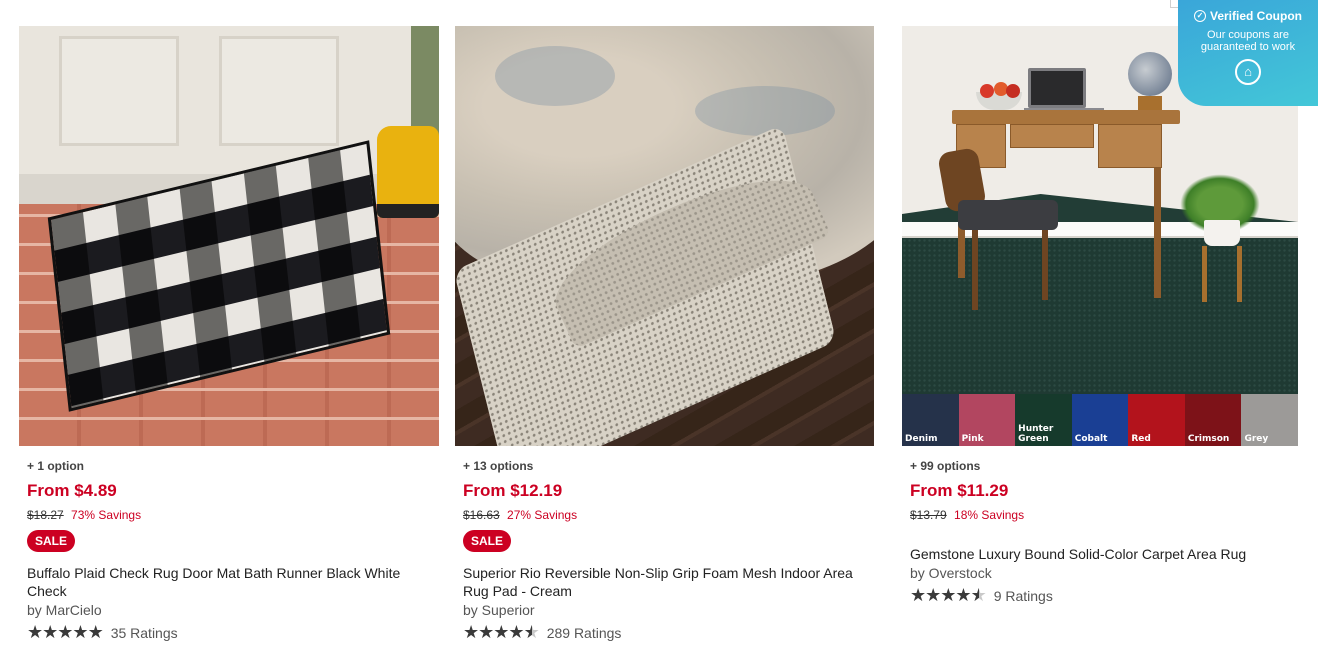  What do you see at coordinates (499, 610) in the screenshot?
I see `product-brand: by Superior` at bounding box center [499, 610].